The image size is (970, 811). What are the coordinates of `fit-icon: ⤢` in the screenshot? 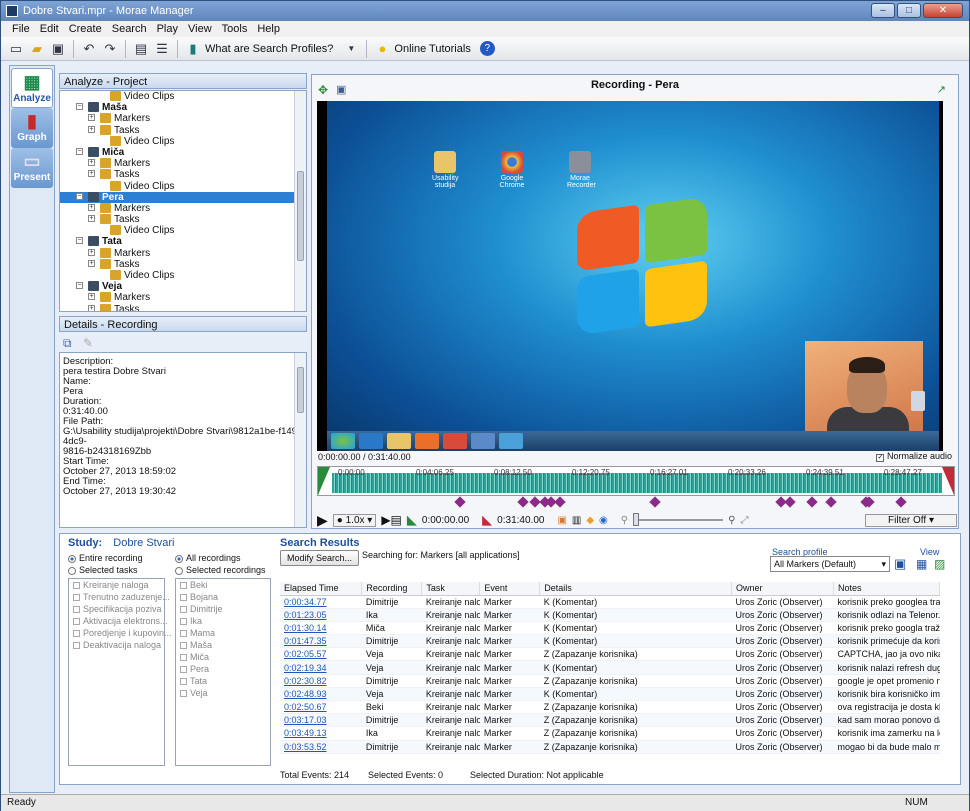 It's located at (744, 520).